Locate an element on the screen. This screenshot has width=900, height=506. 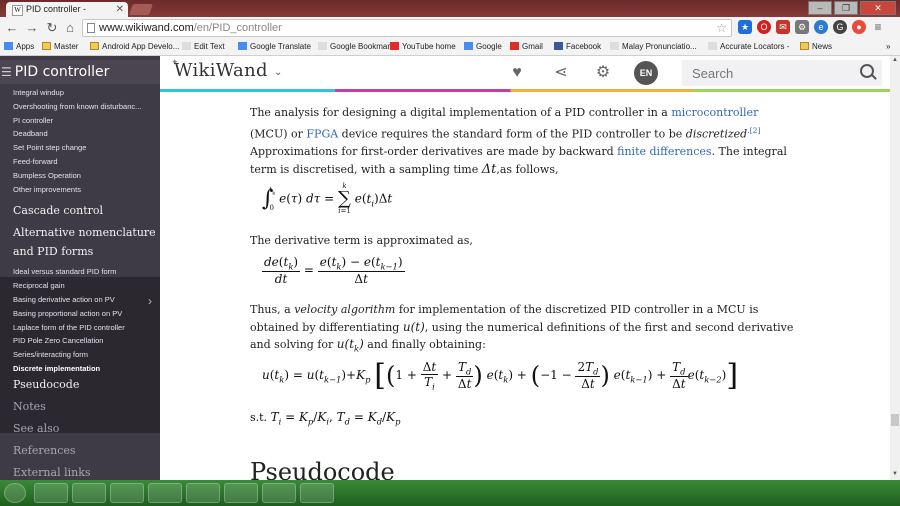
toc-section: See also is located at coordinates (36, 428).